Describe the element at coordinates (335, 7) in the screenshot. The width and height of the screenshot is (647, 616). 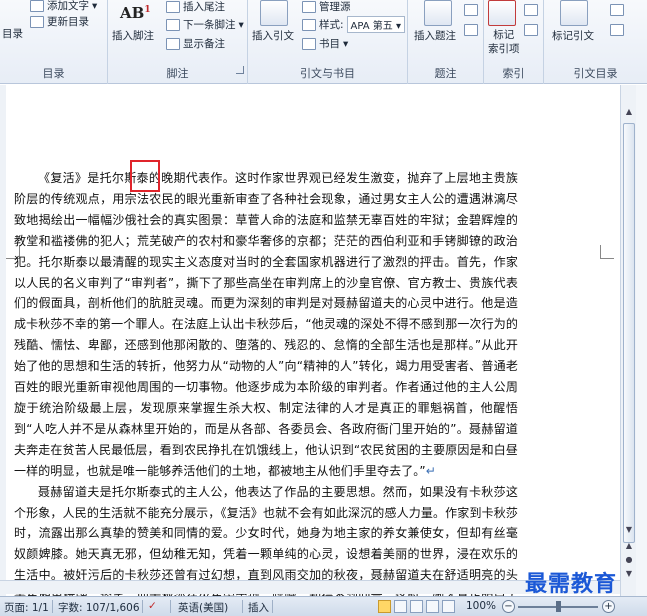
I see `manage-sources-label: 管理源` at that location.